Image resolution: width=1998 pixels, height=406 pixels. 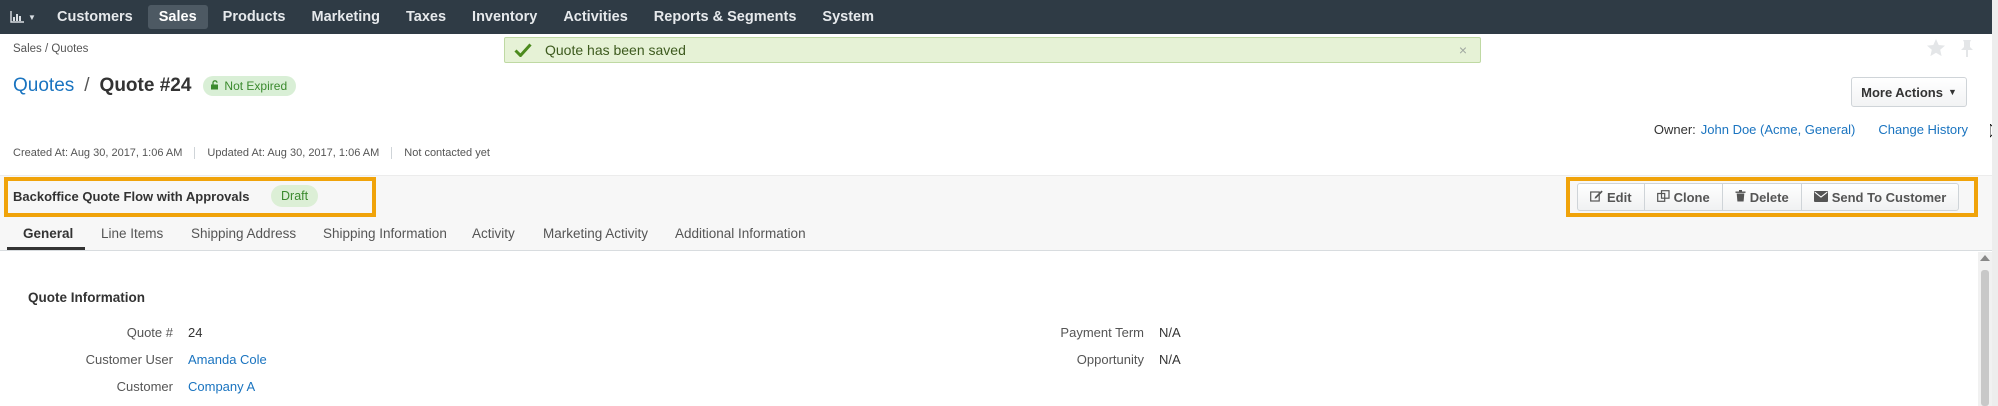 I want to click on nav-marketing: Marketing, so click(x=346, y=17).